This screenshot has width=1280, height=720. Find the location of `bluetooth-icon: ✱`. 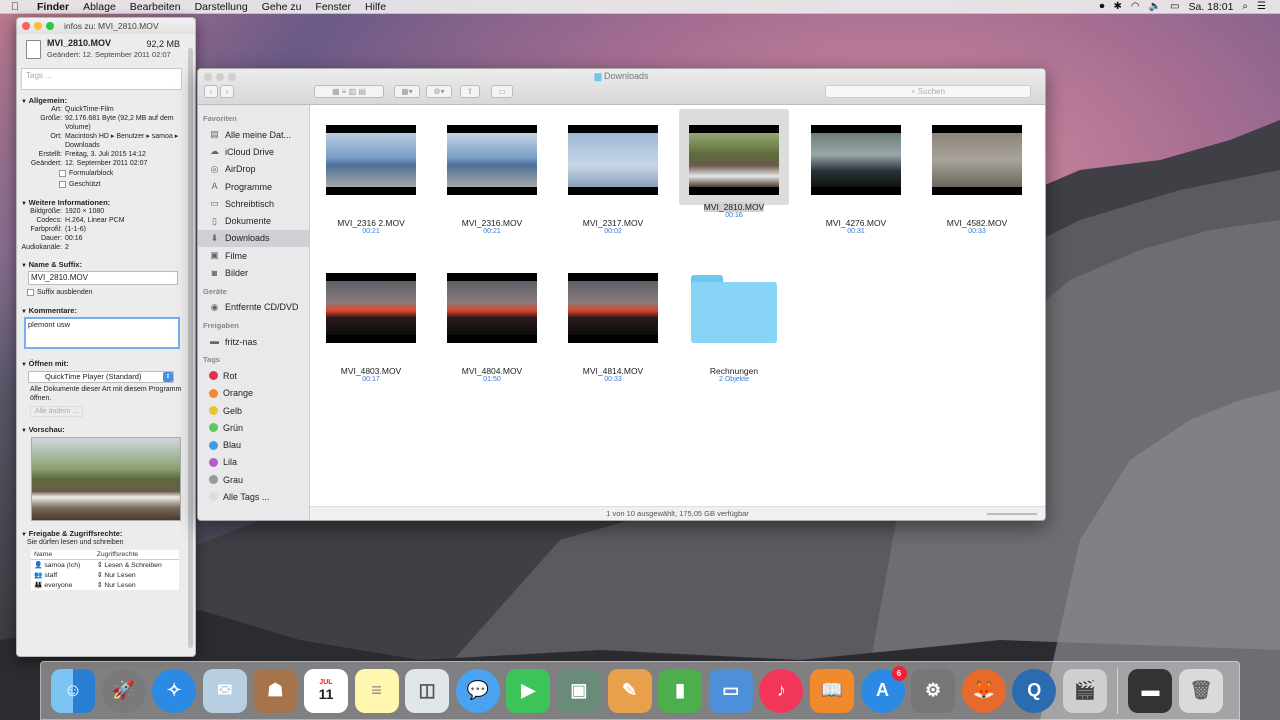

bluetooth-icon: ✱ is located at coordinates (1117, 6).